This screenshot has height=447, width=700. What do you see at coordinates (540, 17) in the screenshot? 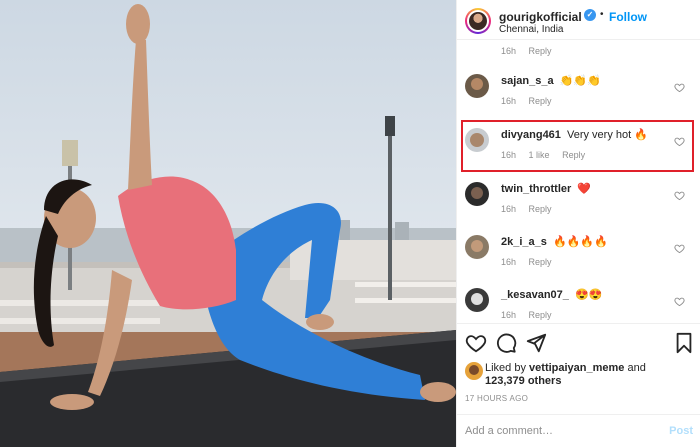
I see `author-username: gourigkofficial` at bounding box center [540, 17].